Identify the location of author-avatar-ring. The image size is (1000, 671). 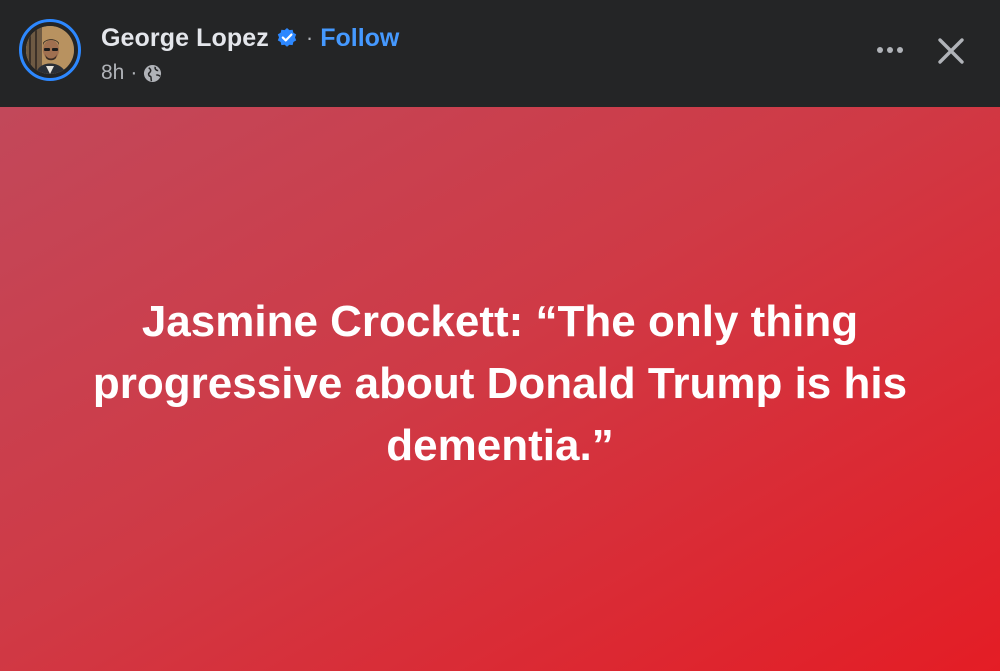
(50, 50).